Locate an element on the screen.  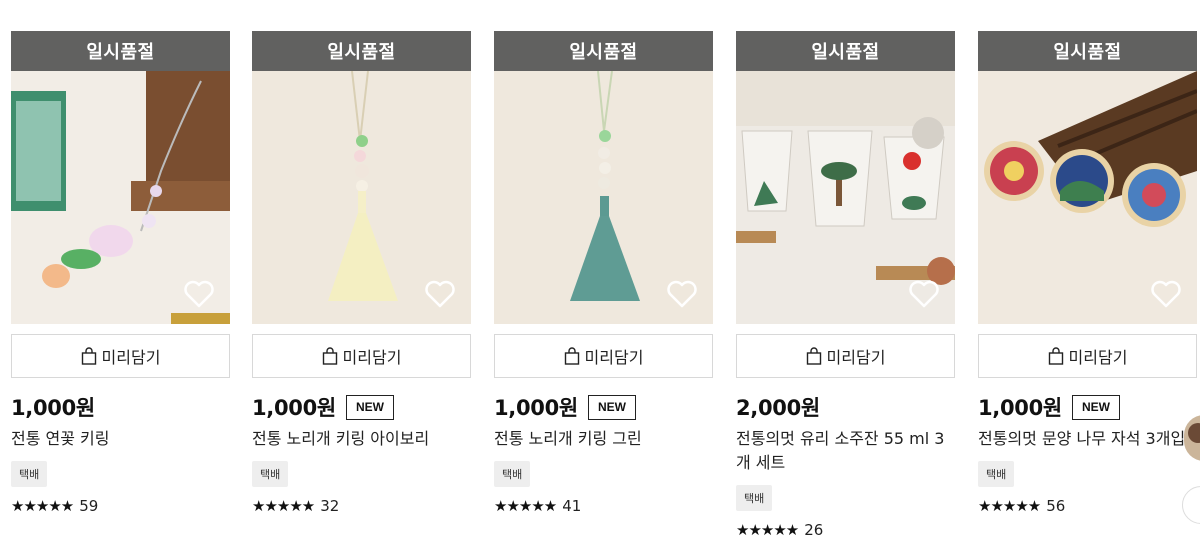
price-row: 2,000원 is located at coordinates (845, 407).